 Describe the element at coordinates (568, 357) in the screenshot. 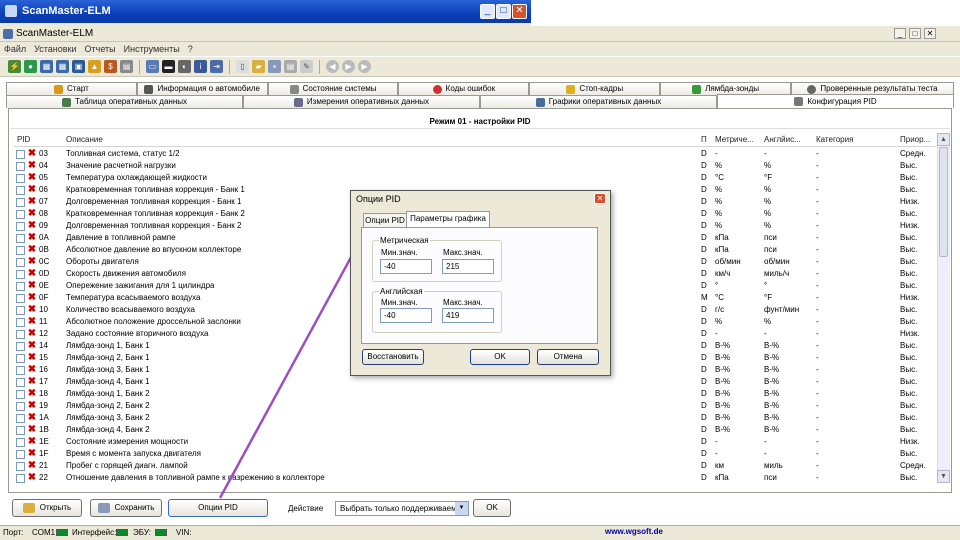

I see `dialog-cancel-button: Отмена` at that location.